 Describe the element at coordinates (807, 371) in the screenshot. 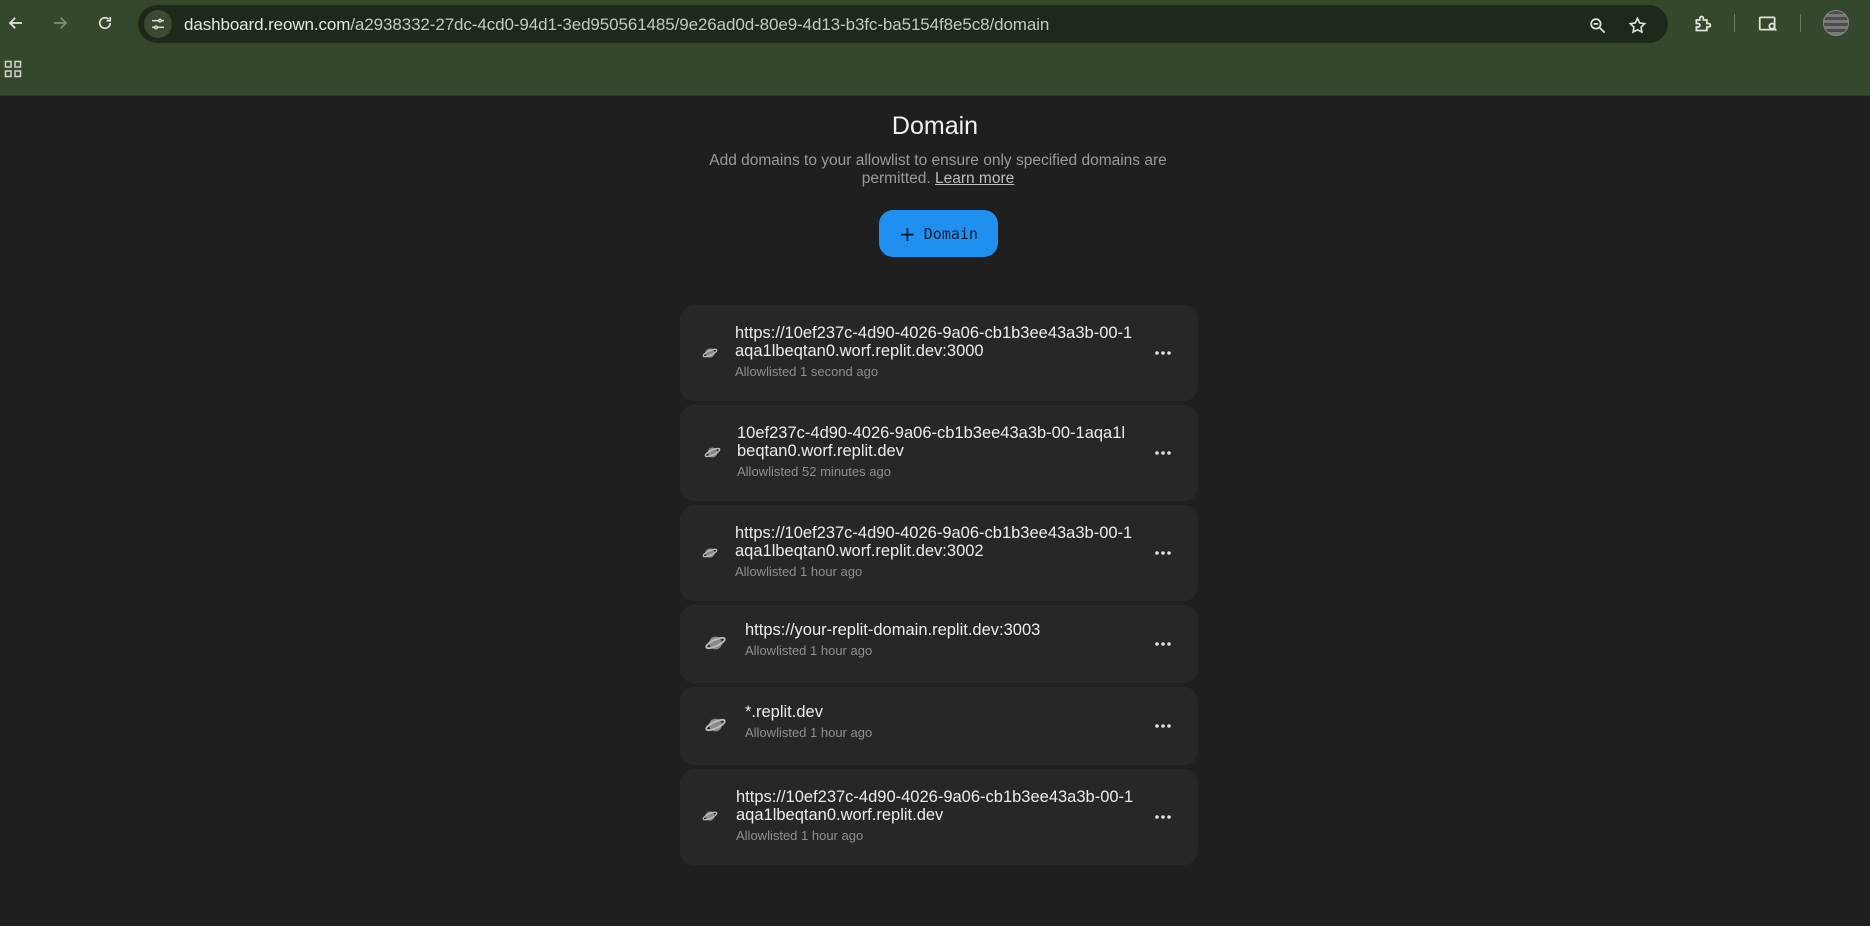

I see `domain-status: Allowlisted 1 second ago` at that location.